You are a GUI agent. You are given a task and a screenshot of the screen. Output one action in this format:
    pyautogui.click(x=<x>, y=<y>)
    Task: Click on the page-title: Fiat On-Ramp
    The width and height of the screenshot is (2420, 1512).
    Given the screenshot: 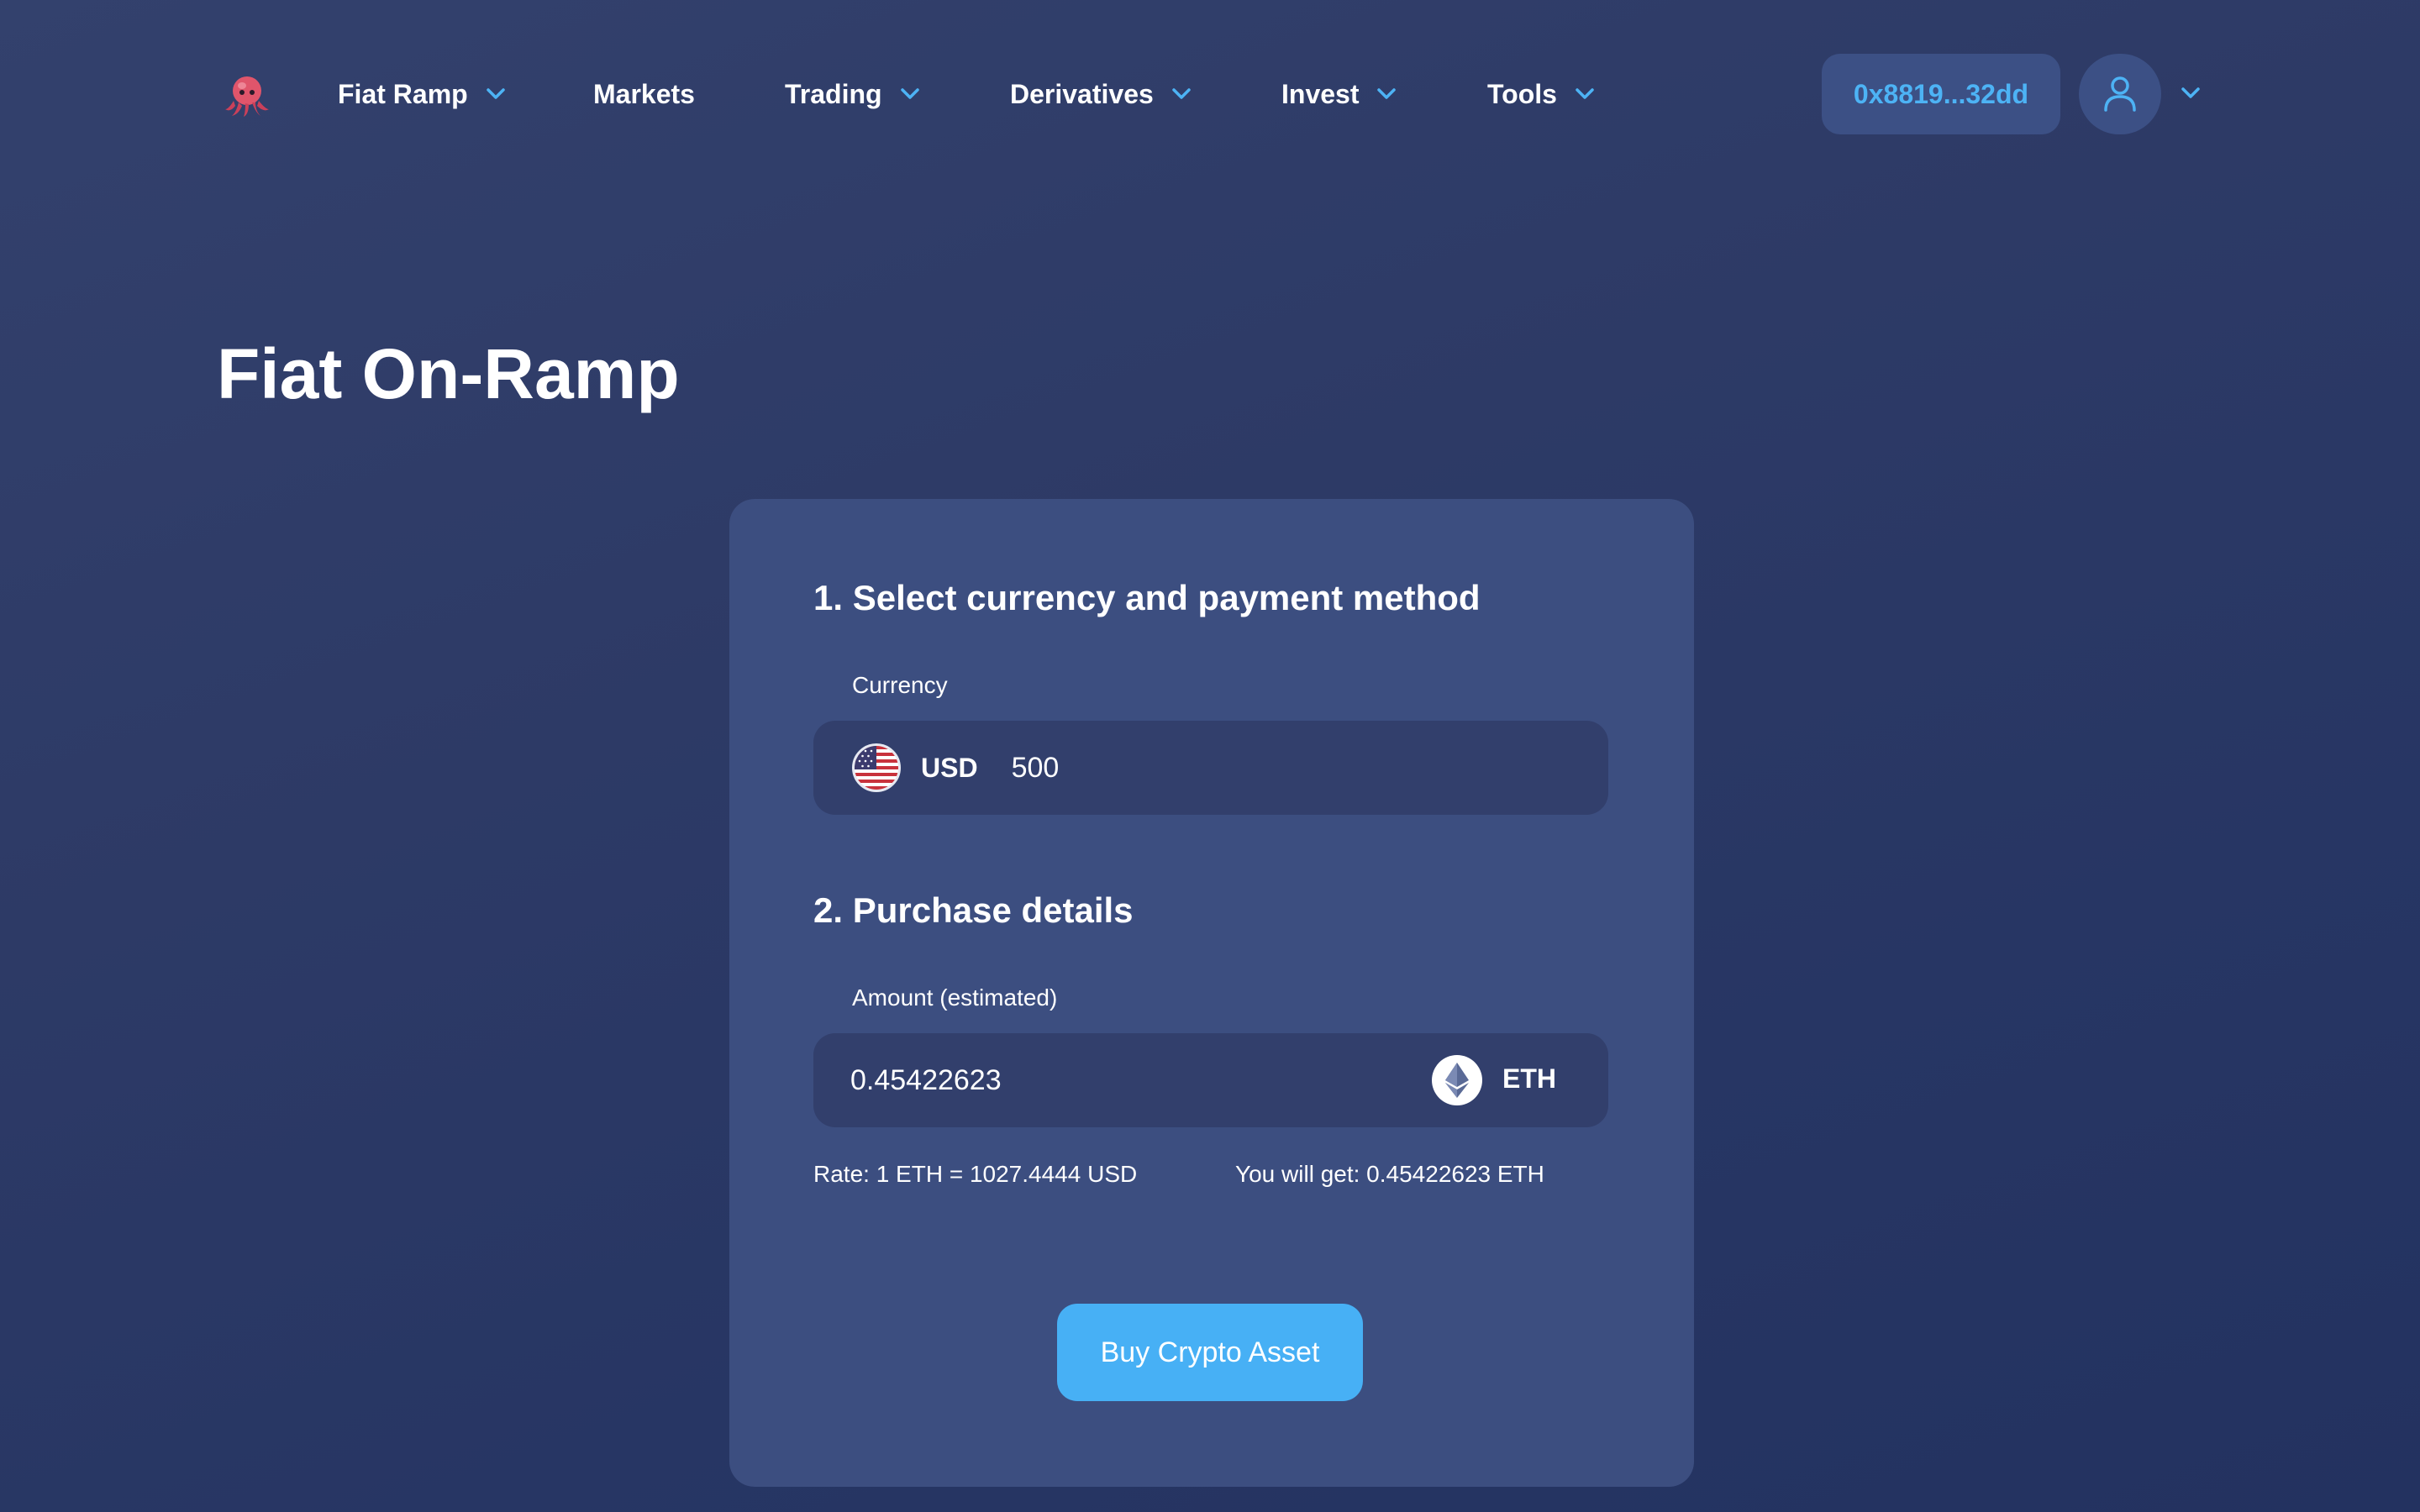 What is the action you would take?
    pyautogui.click(x=449, y=373)
    